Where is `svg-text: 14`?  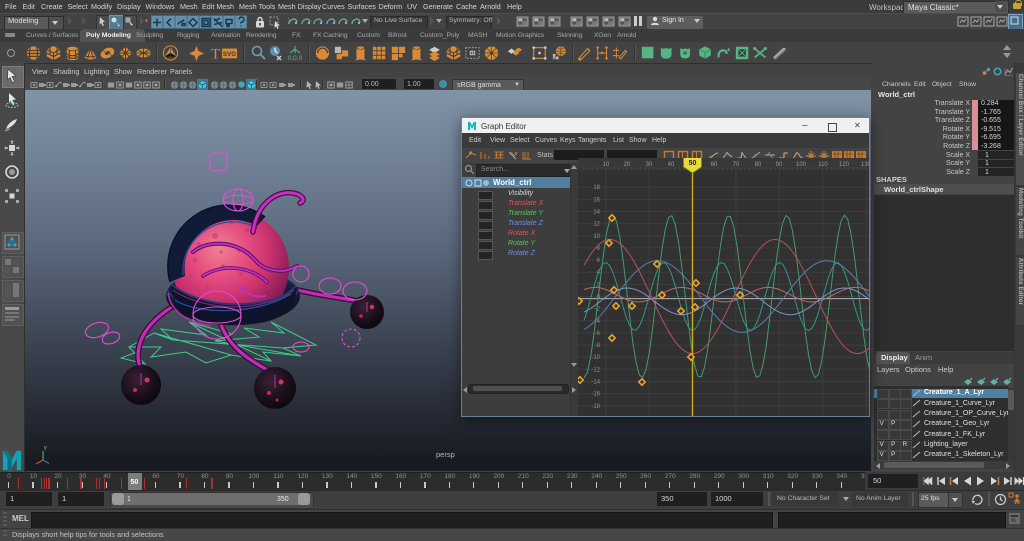 svg-text: 14 is located at coordinates (596, 213).